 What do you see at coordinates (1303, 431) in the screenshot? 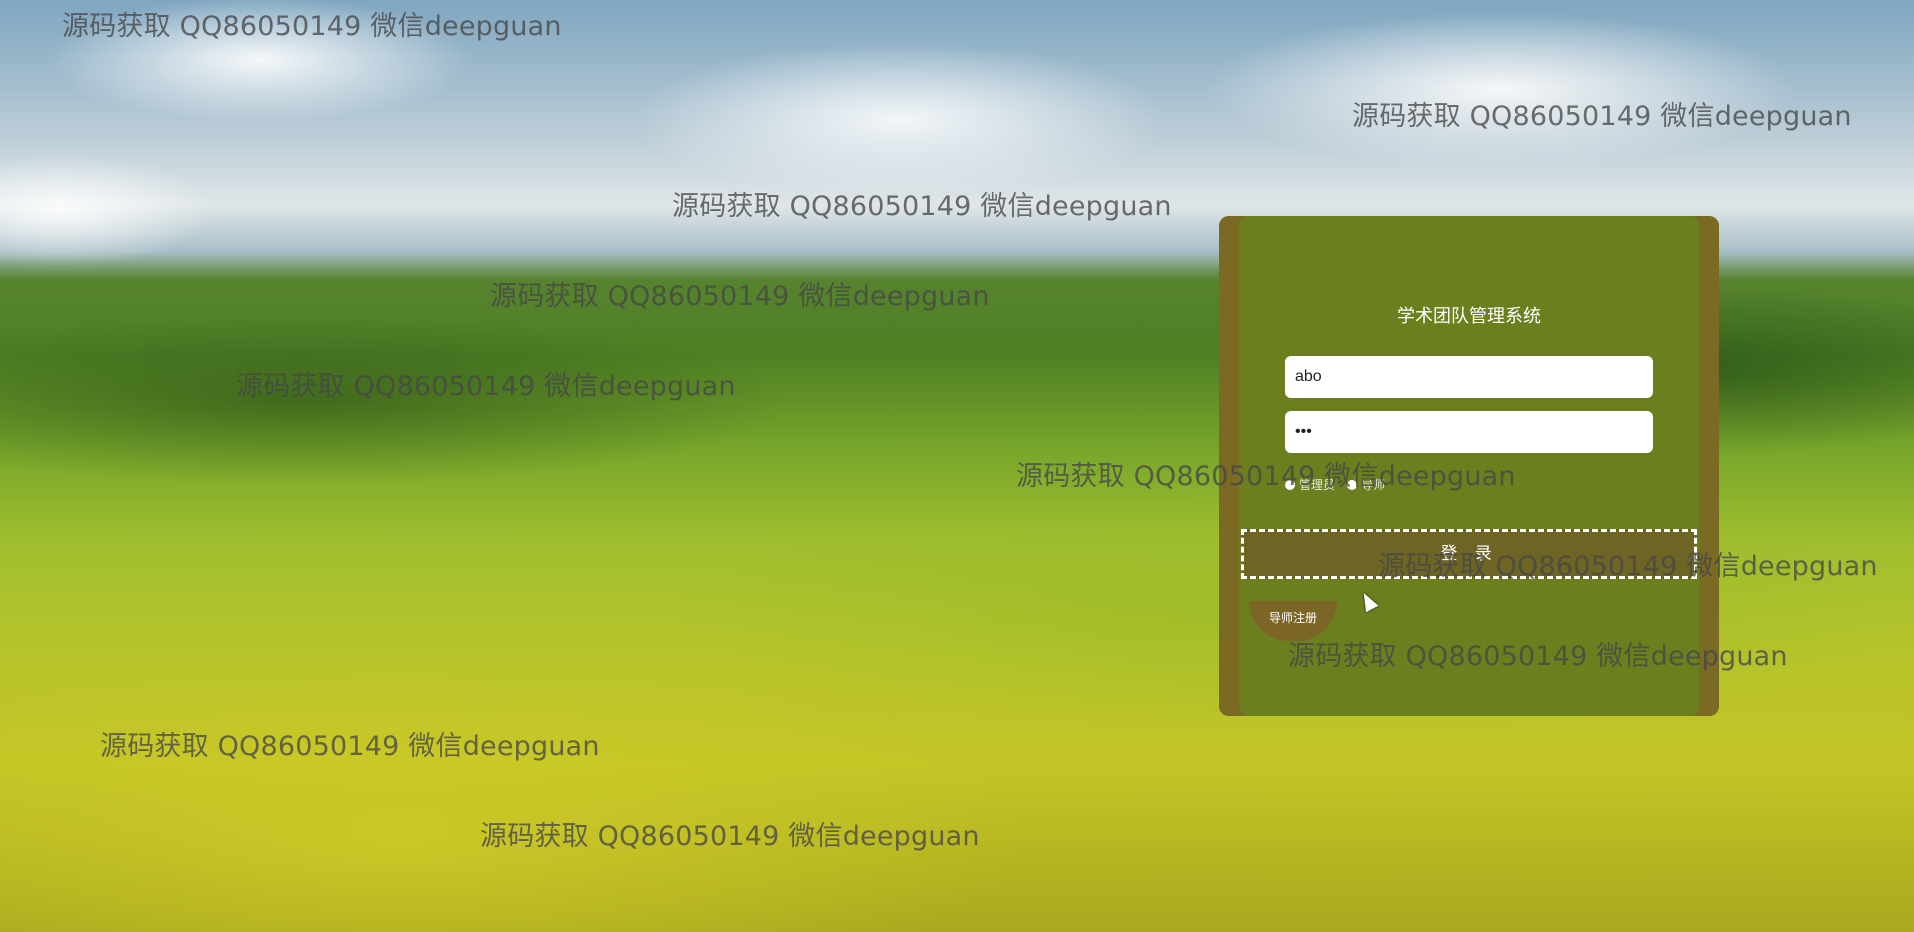
I see `password-value: •••` at bounding box center [1303, 431].